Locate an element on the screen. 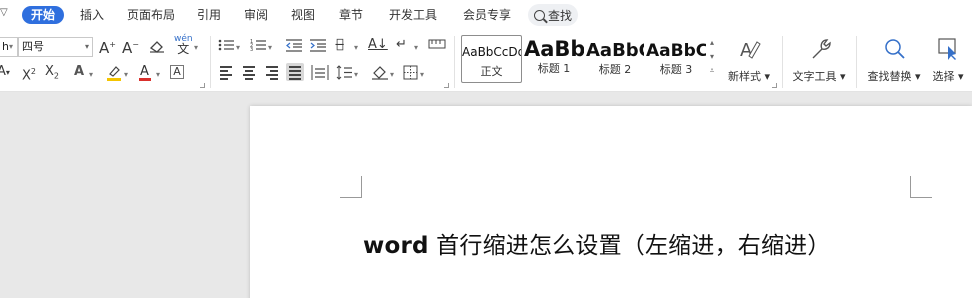 Image resolution: width=972 pixels, height=298 pixels. tab-insert: 插入 is located at coordinates (92, 15).